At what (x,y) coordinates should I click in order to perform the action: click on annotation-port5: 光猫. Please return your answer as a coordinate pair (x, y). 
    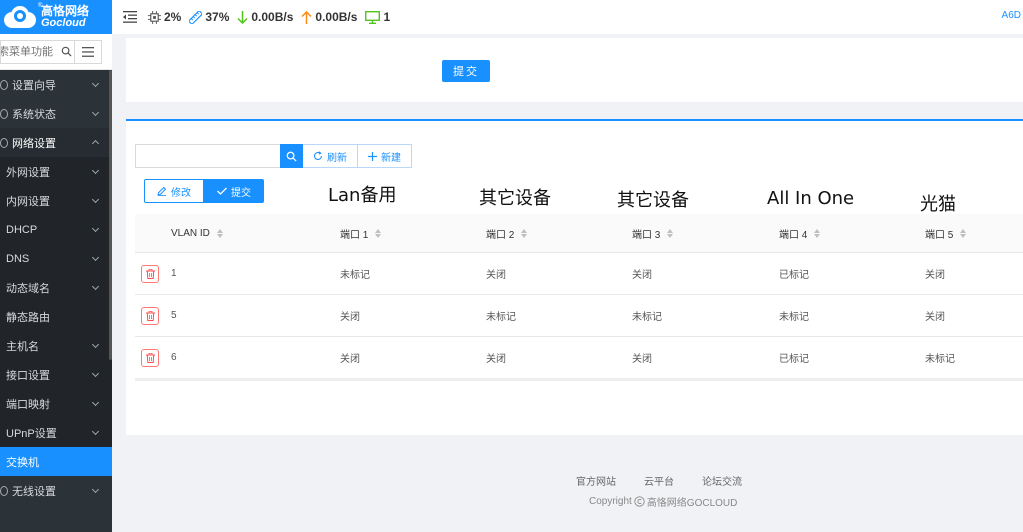
    Looking at the image, I should click on (938, 204).